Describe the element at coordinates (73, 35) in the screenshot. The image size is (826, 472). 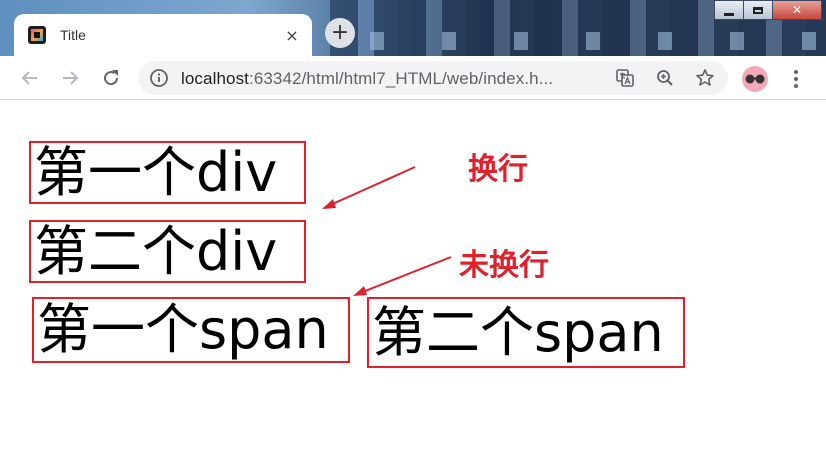
I see `tab-title: Title` at that location.